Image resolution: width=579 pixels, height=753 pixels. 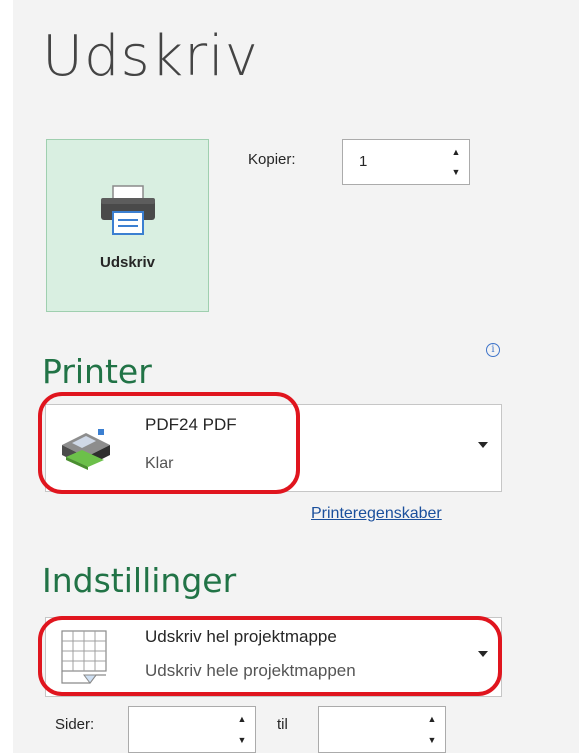 I want to click on pages-label: Sider:, so click(x=75, y=724).